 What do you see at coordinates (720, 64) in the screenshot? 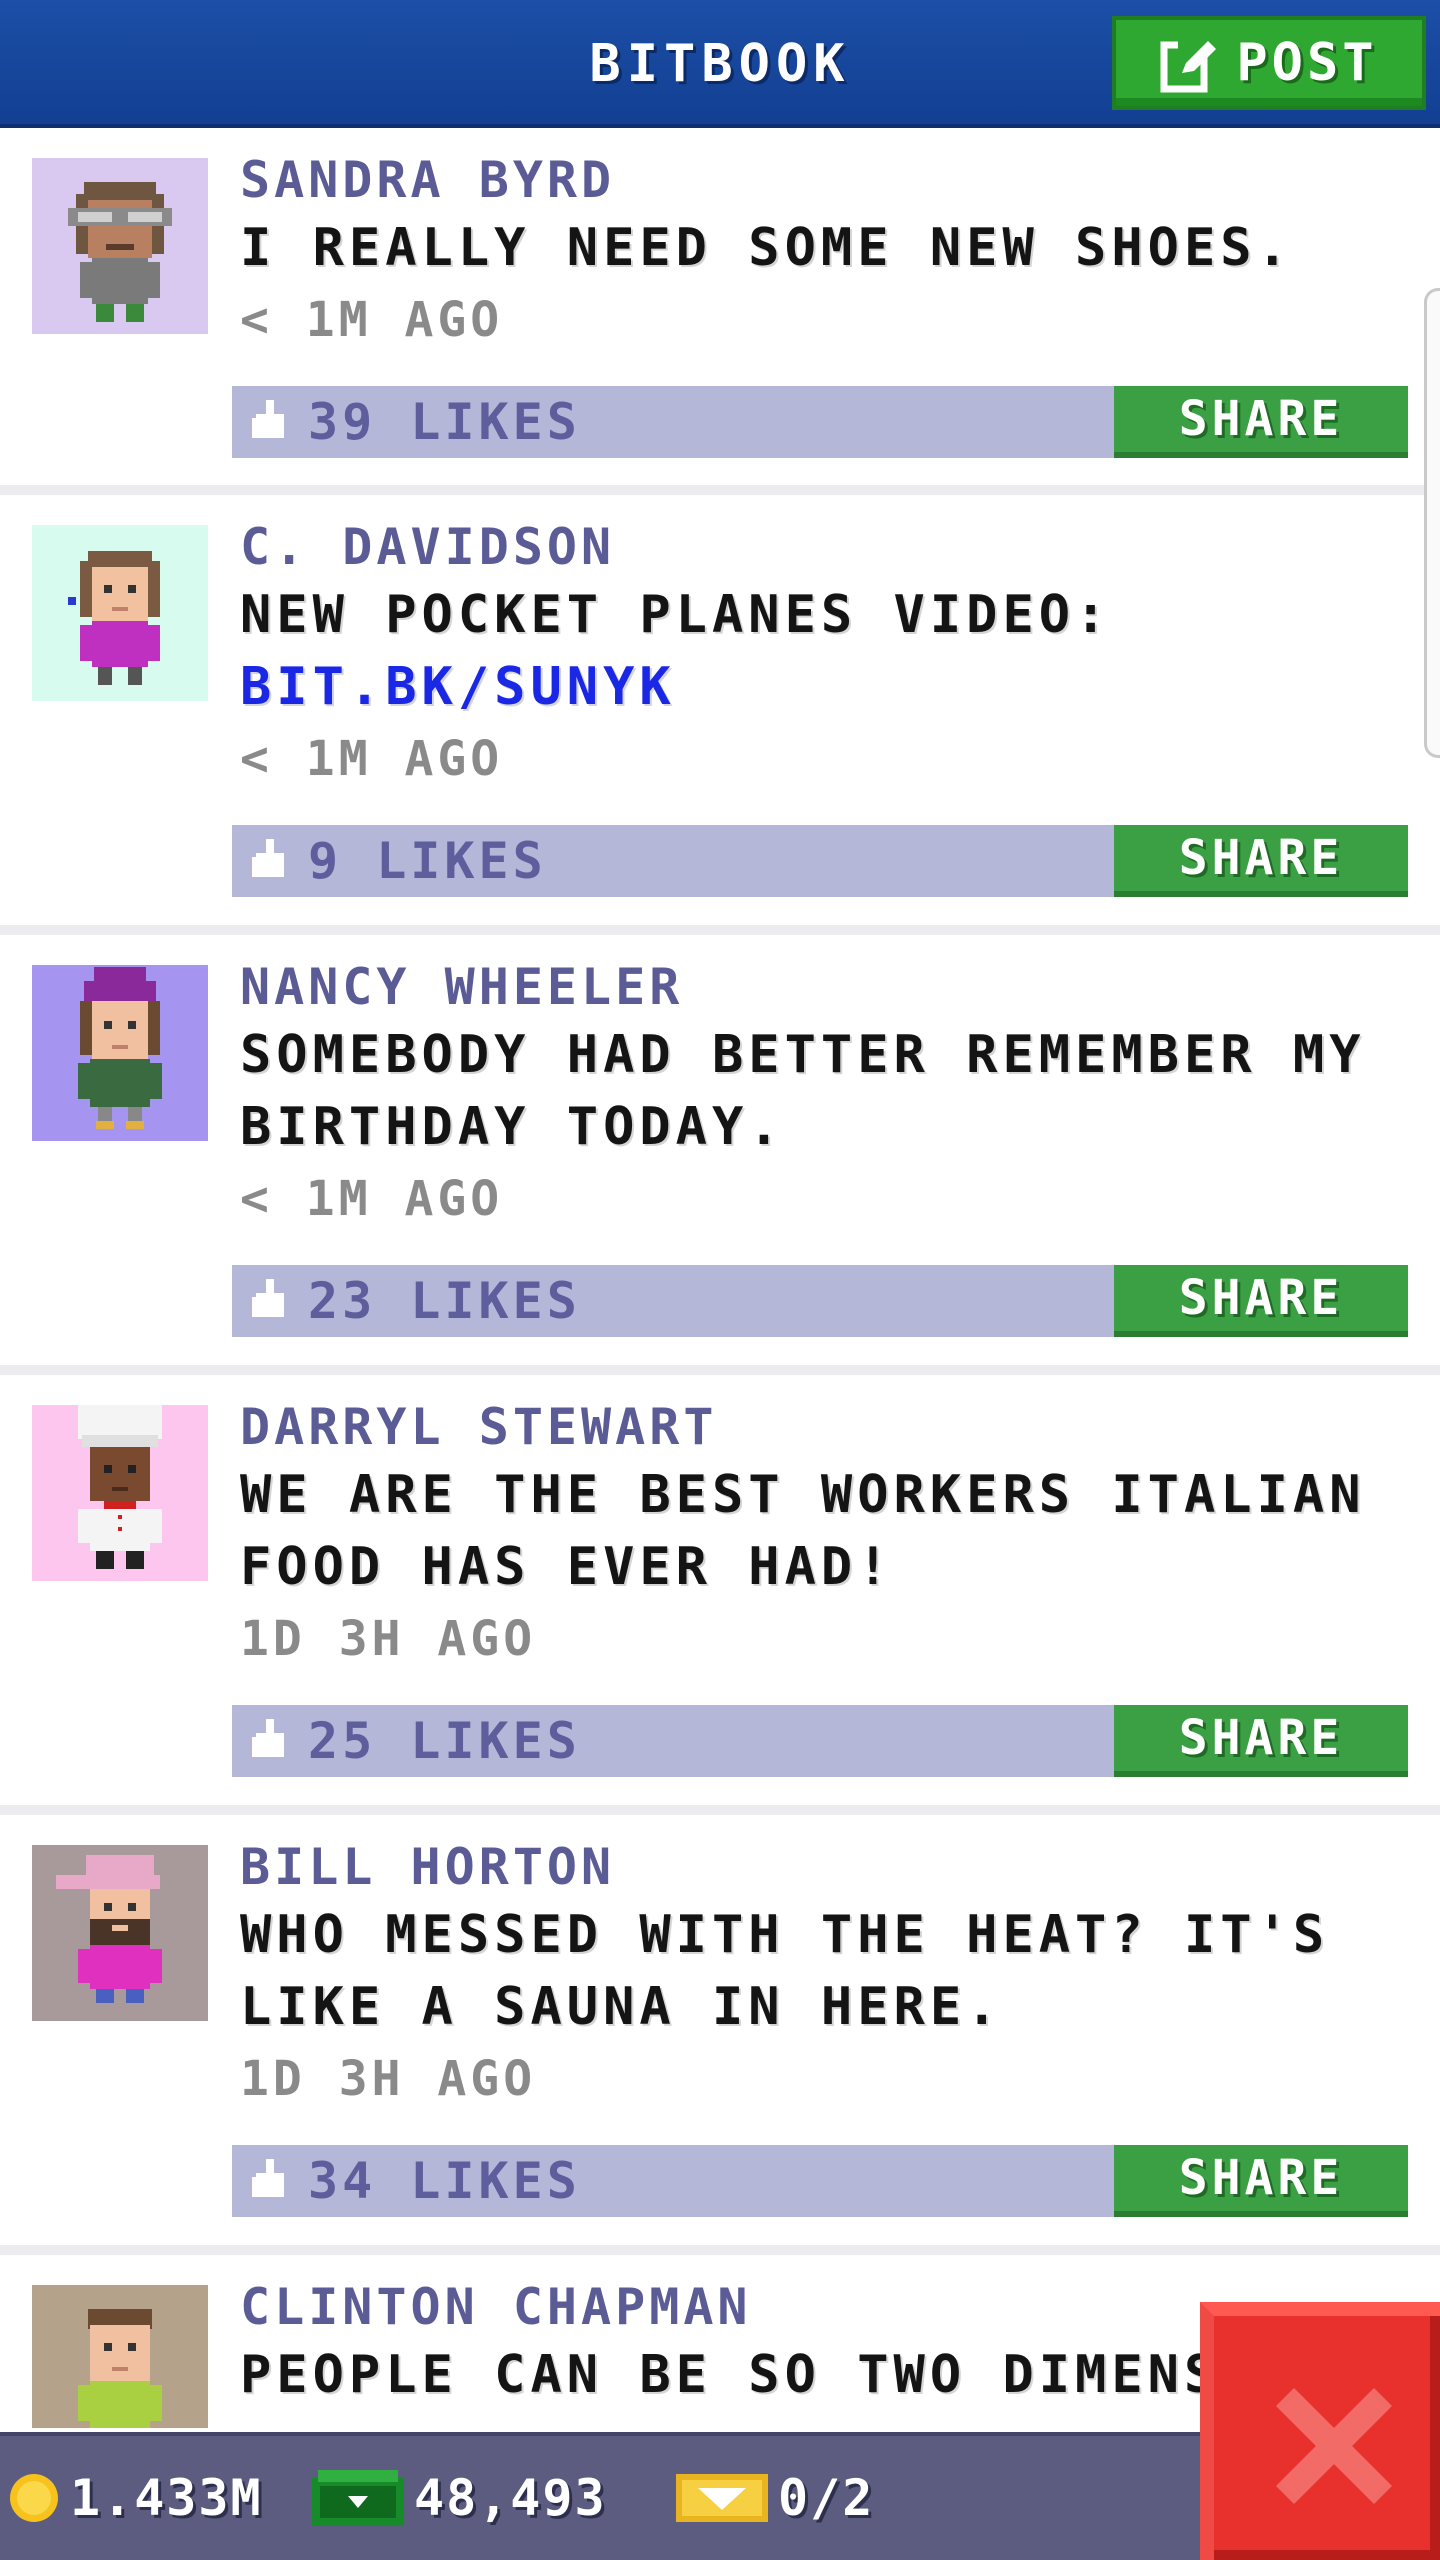
I see `app-header: BITBOOK POST` at bounding box center [720, 64].